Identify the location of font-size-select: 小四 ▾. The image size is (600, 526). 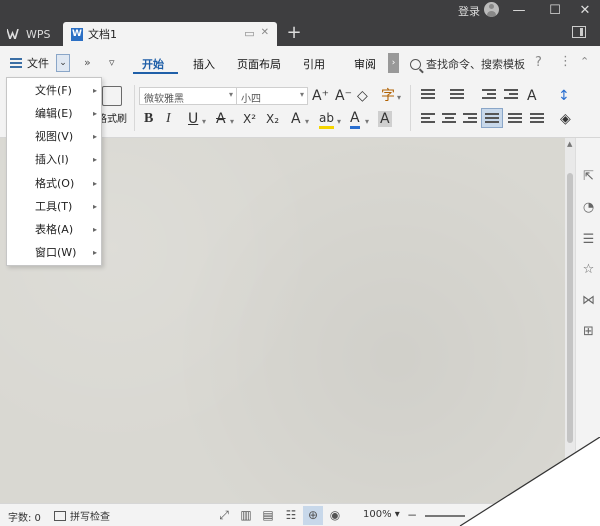
(272, 96).